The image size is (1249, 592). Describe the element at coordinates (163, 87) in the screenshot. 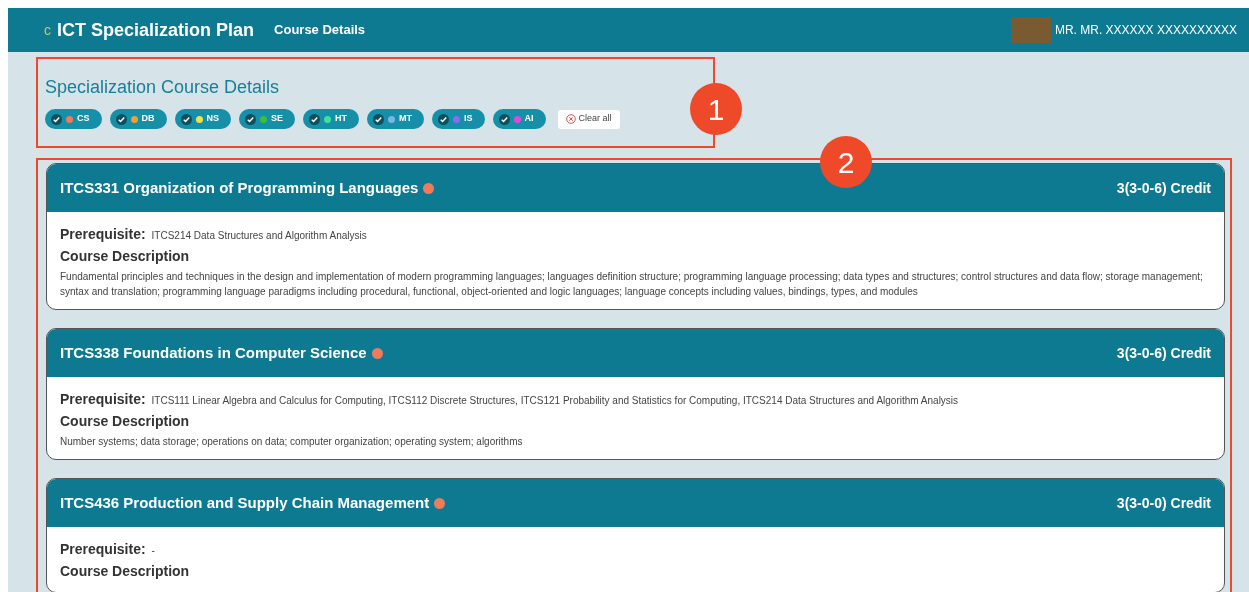

I see `section-title: Specialization Course Details` at that location.